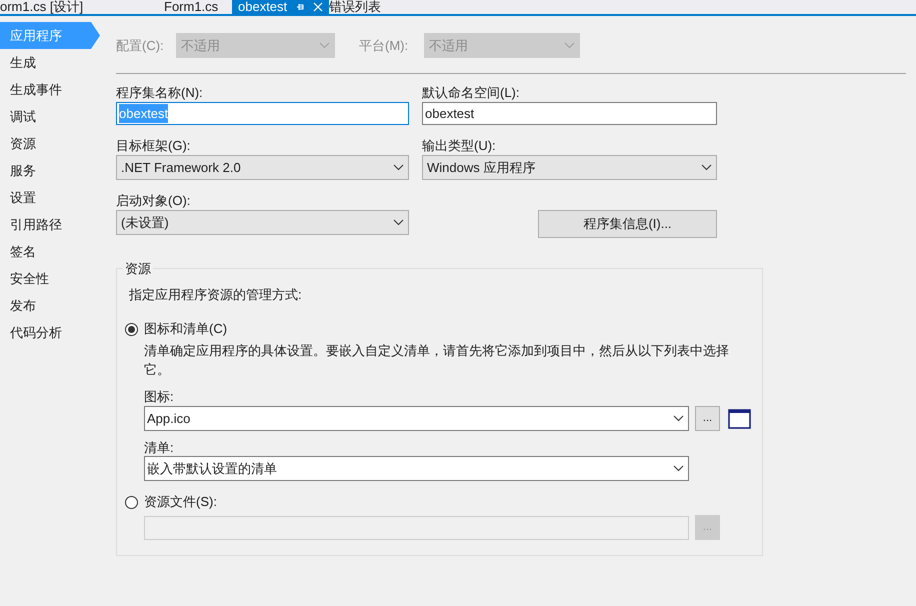 Image resolution: width=916 pixels, height=606 pixels. I want to click on radio-label: 资源文件(S):, so click(180, 502).